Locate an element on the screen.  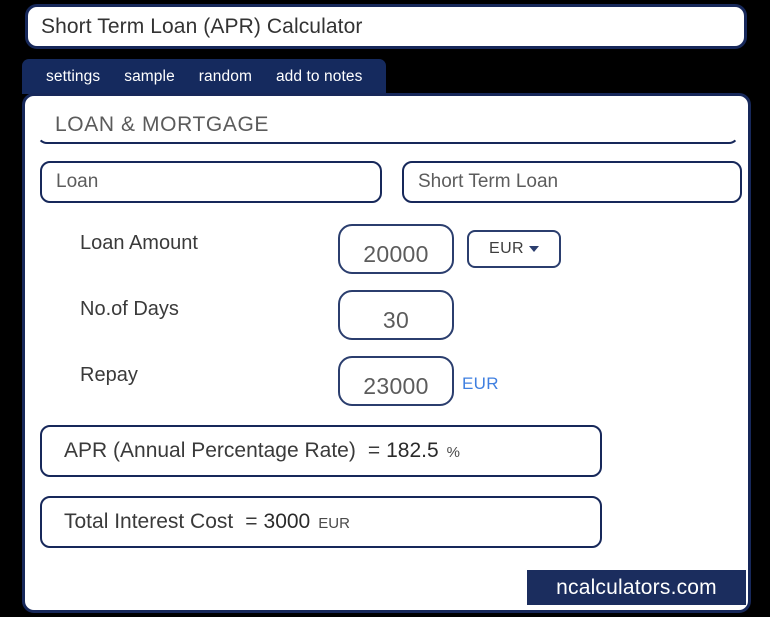
caret-down-icon is located at coordinates (533, 249).